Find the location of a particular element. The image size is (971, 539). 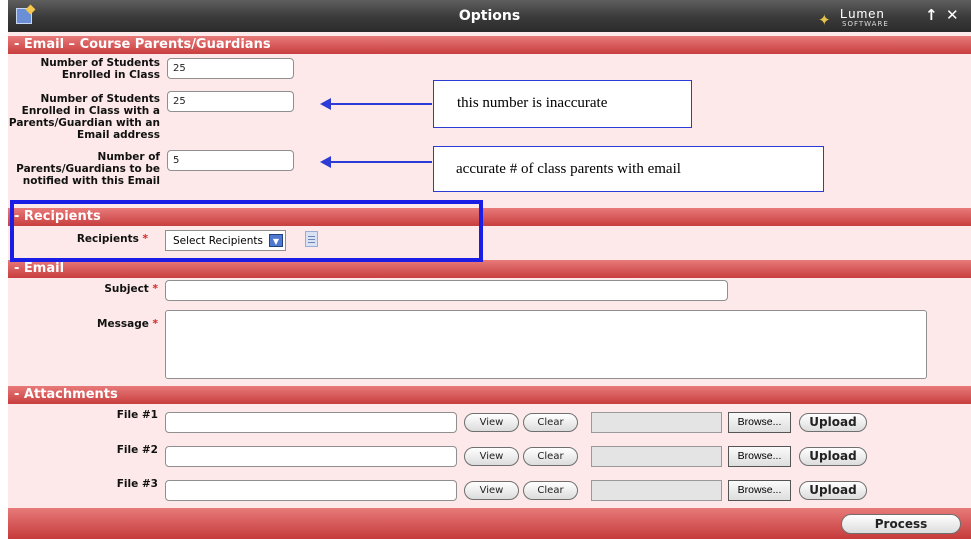

file-1-label: File #1 is located at coordinates (137, 415).